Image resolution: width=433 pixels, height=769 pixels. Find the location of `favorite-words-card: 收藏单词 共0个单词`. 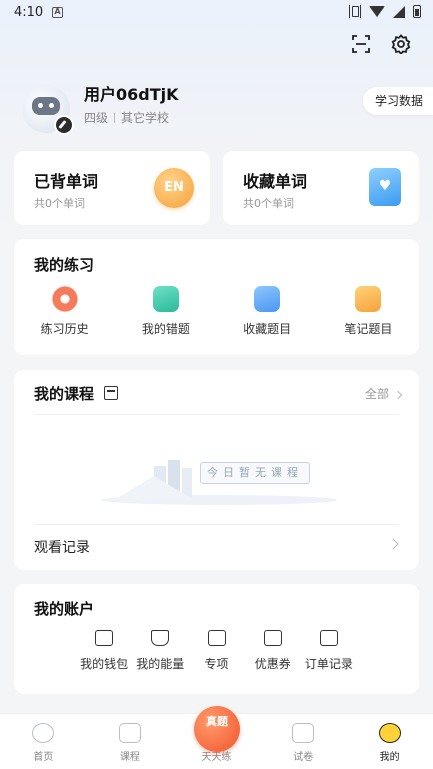

favorite-words-card: 收藏单词 共0个单词 is located at coordinates (321, 188).